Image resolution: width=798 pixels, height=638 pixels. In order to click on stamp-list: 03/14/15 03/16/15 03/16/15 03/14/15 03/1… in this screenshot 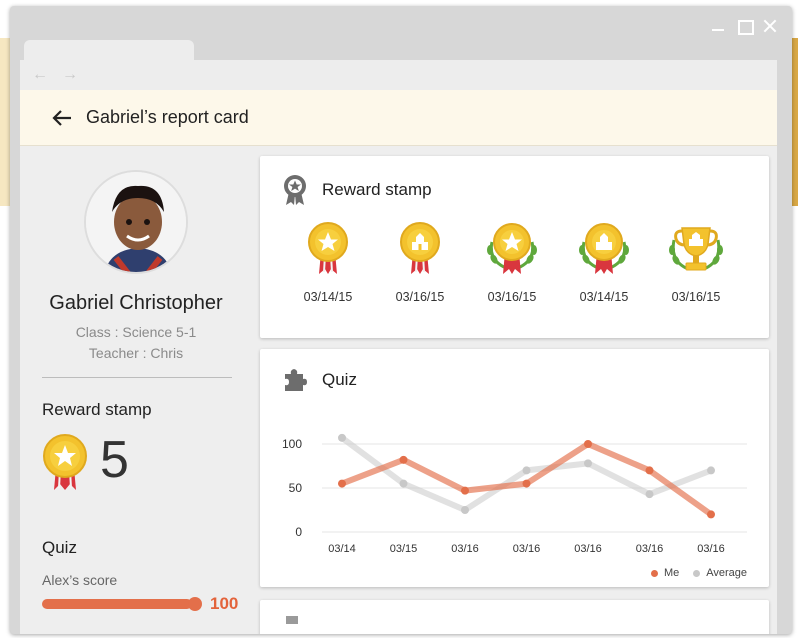, I will do `click(514, 272)`.